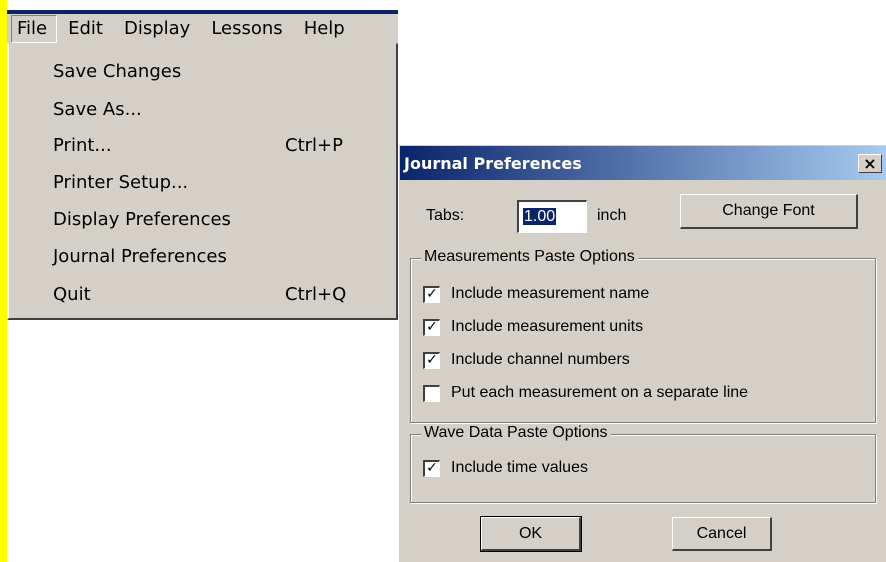 Image resolution: width=886 pixels, height=562 pixels. I want to click on option-include-measurement-units: ✓ Include measurement units, so click(533, 327).